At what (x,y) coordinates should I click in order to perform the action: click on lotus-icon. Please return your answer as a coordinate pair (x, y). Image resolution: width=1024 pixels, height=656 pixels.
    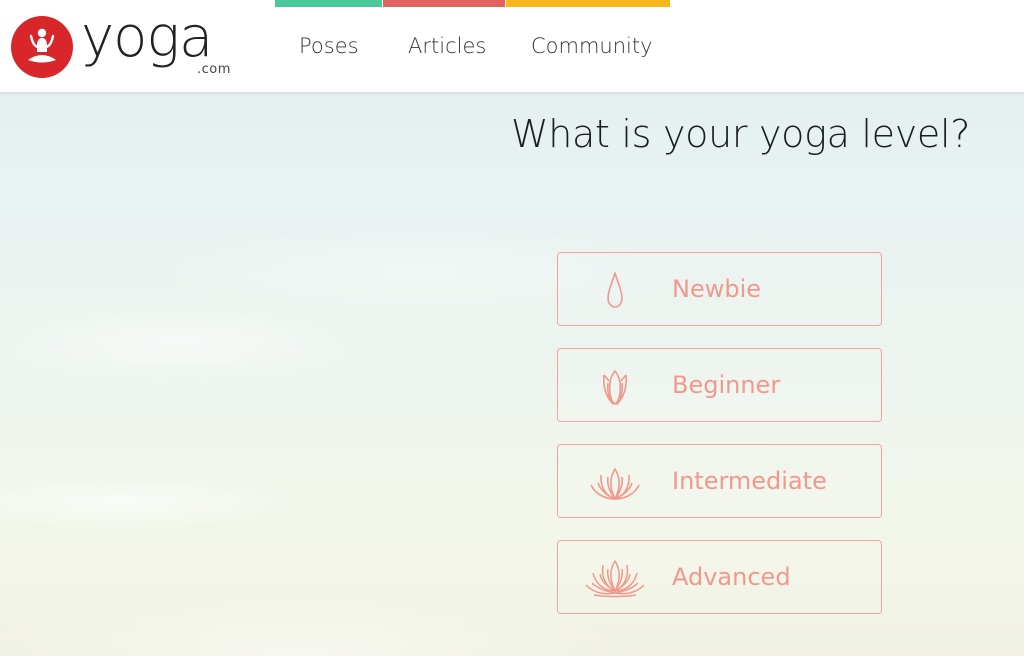
    Looking at the image, I should click on (615, 482).